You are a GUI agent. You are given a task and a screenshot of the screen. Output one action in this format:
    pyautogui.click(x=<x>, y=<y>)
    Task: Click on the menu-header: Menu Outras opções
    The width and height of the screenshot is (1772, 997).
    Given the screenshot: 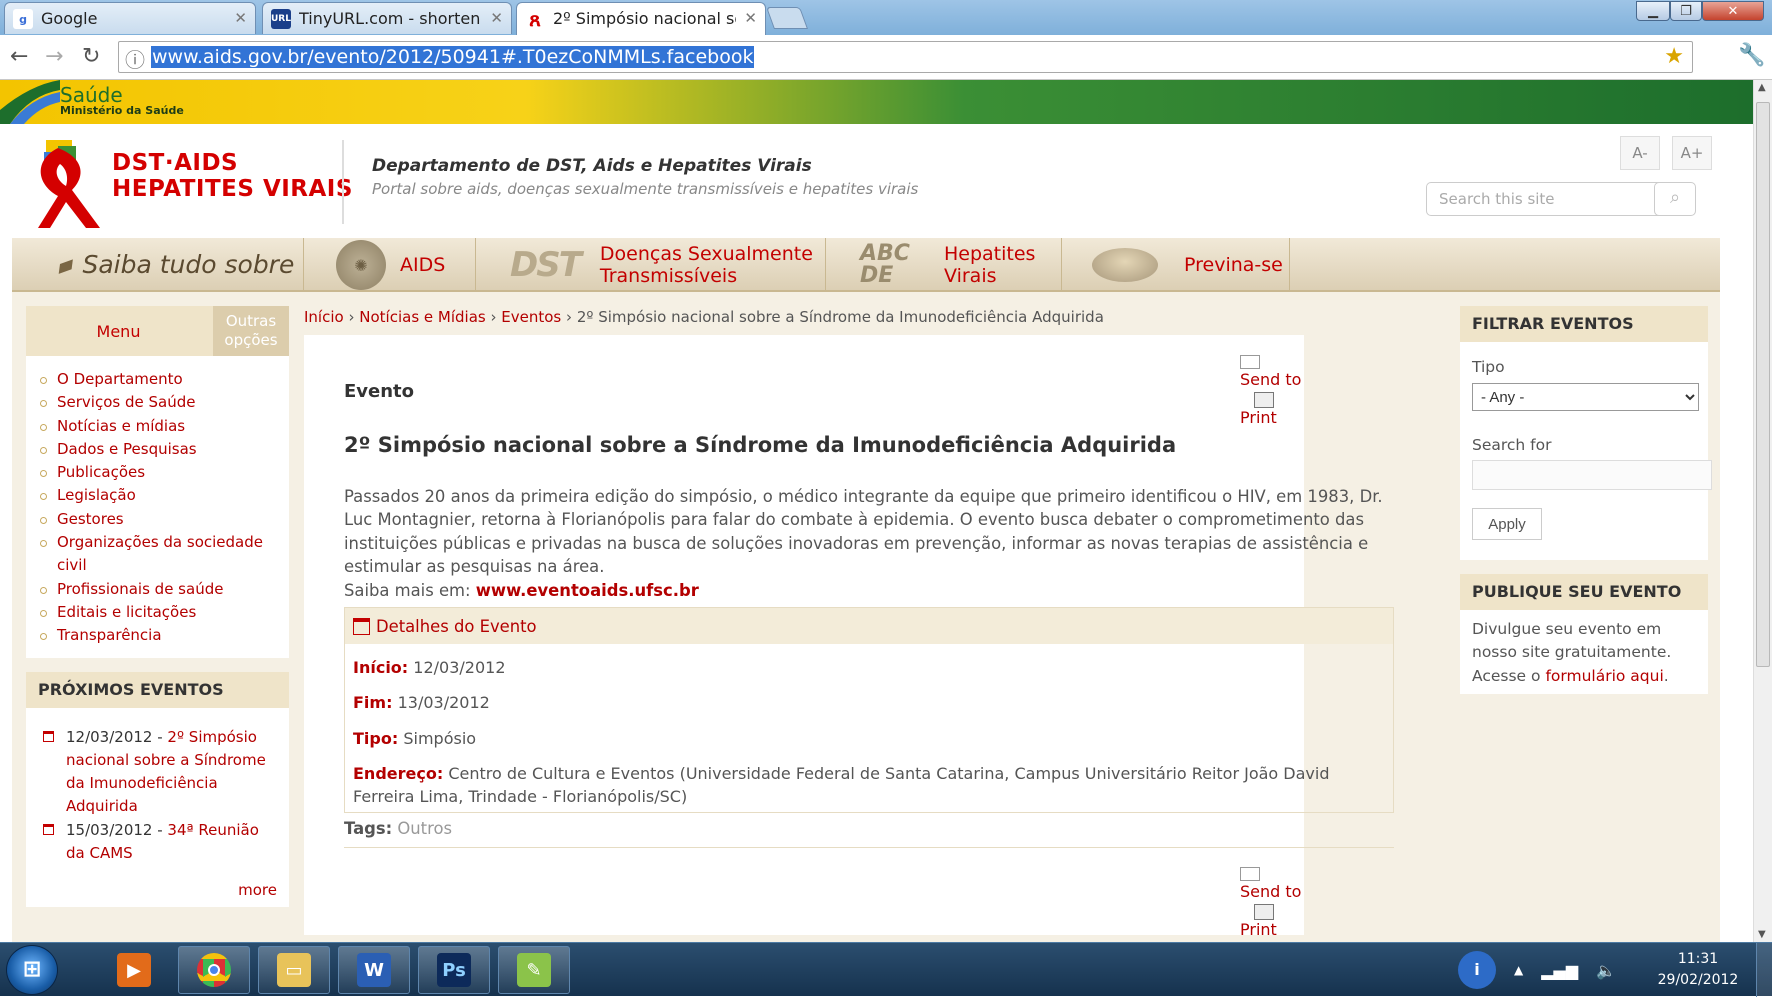 What is the action you would take?
    pyautogui.click(x=157, y=331)
    